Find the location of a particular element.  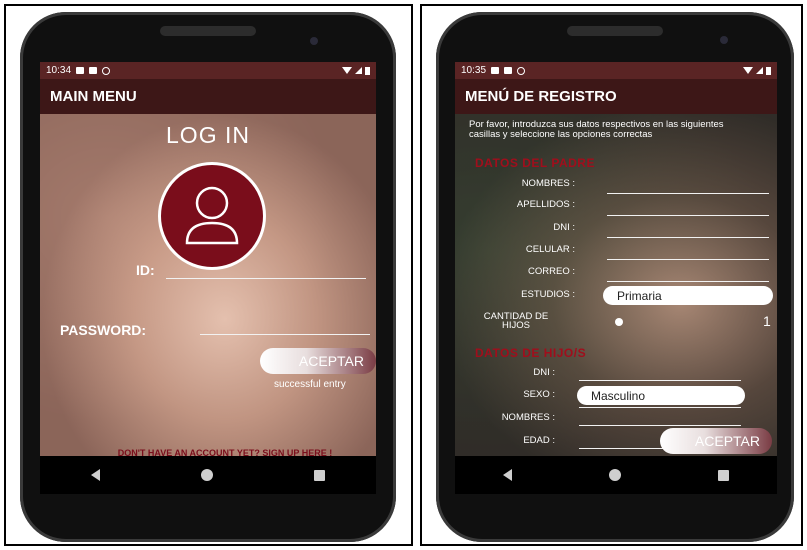

sexo-value: Masculino is located at coordinates (618, 395).